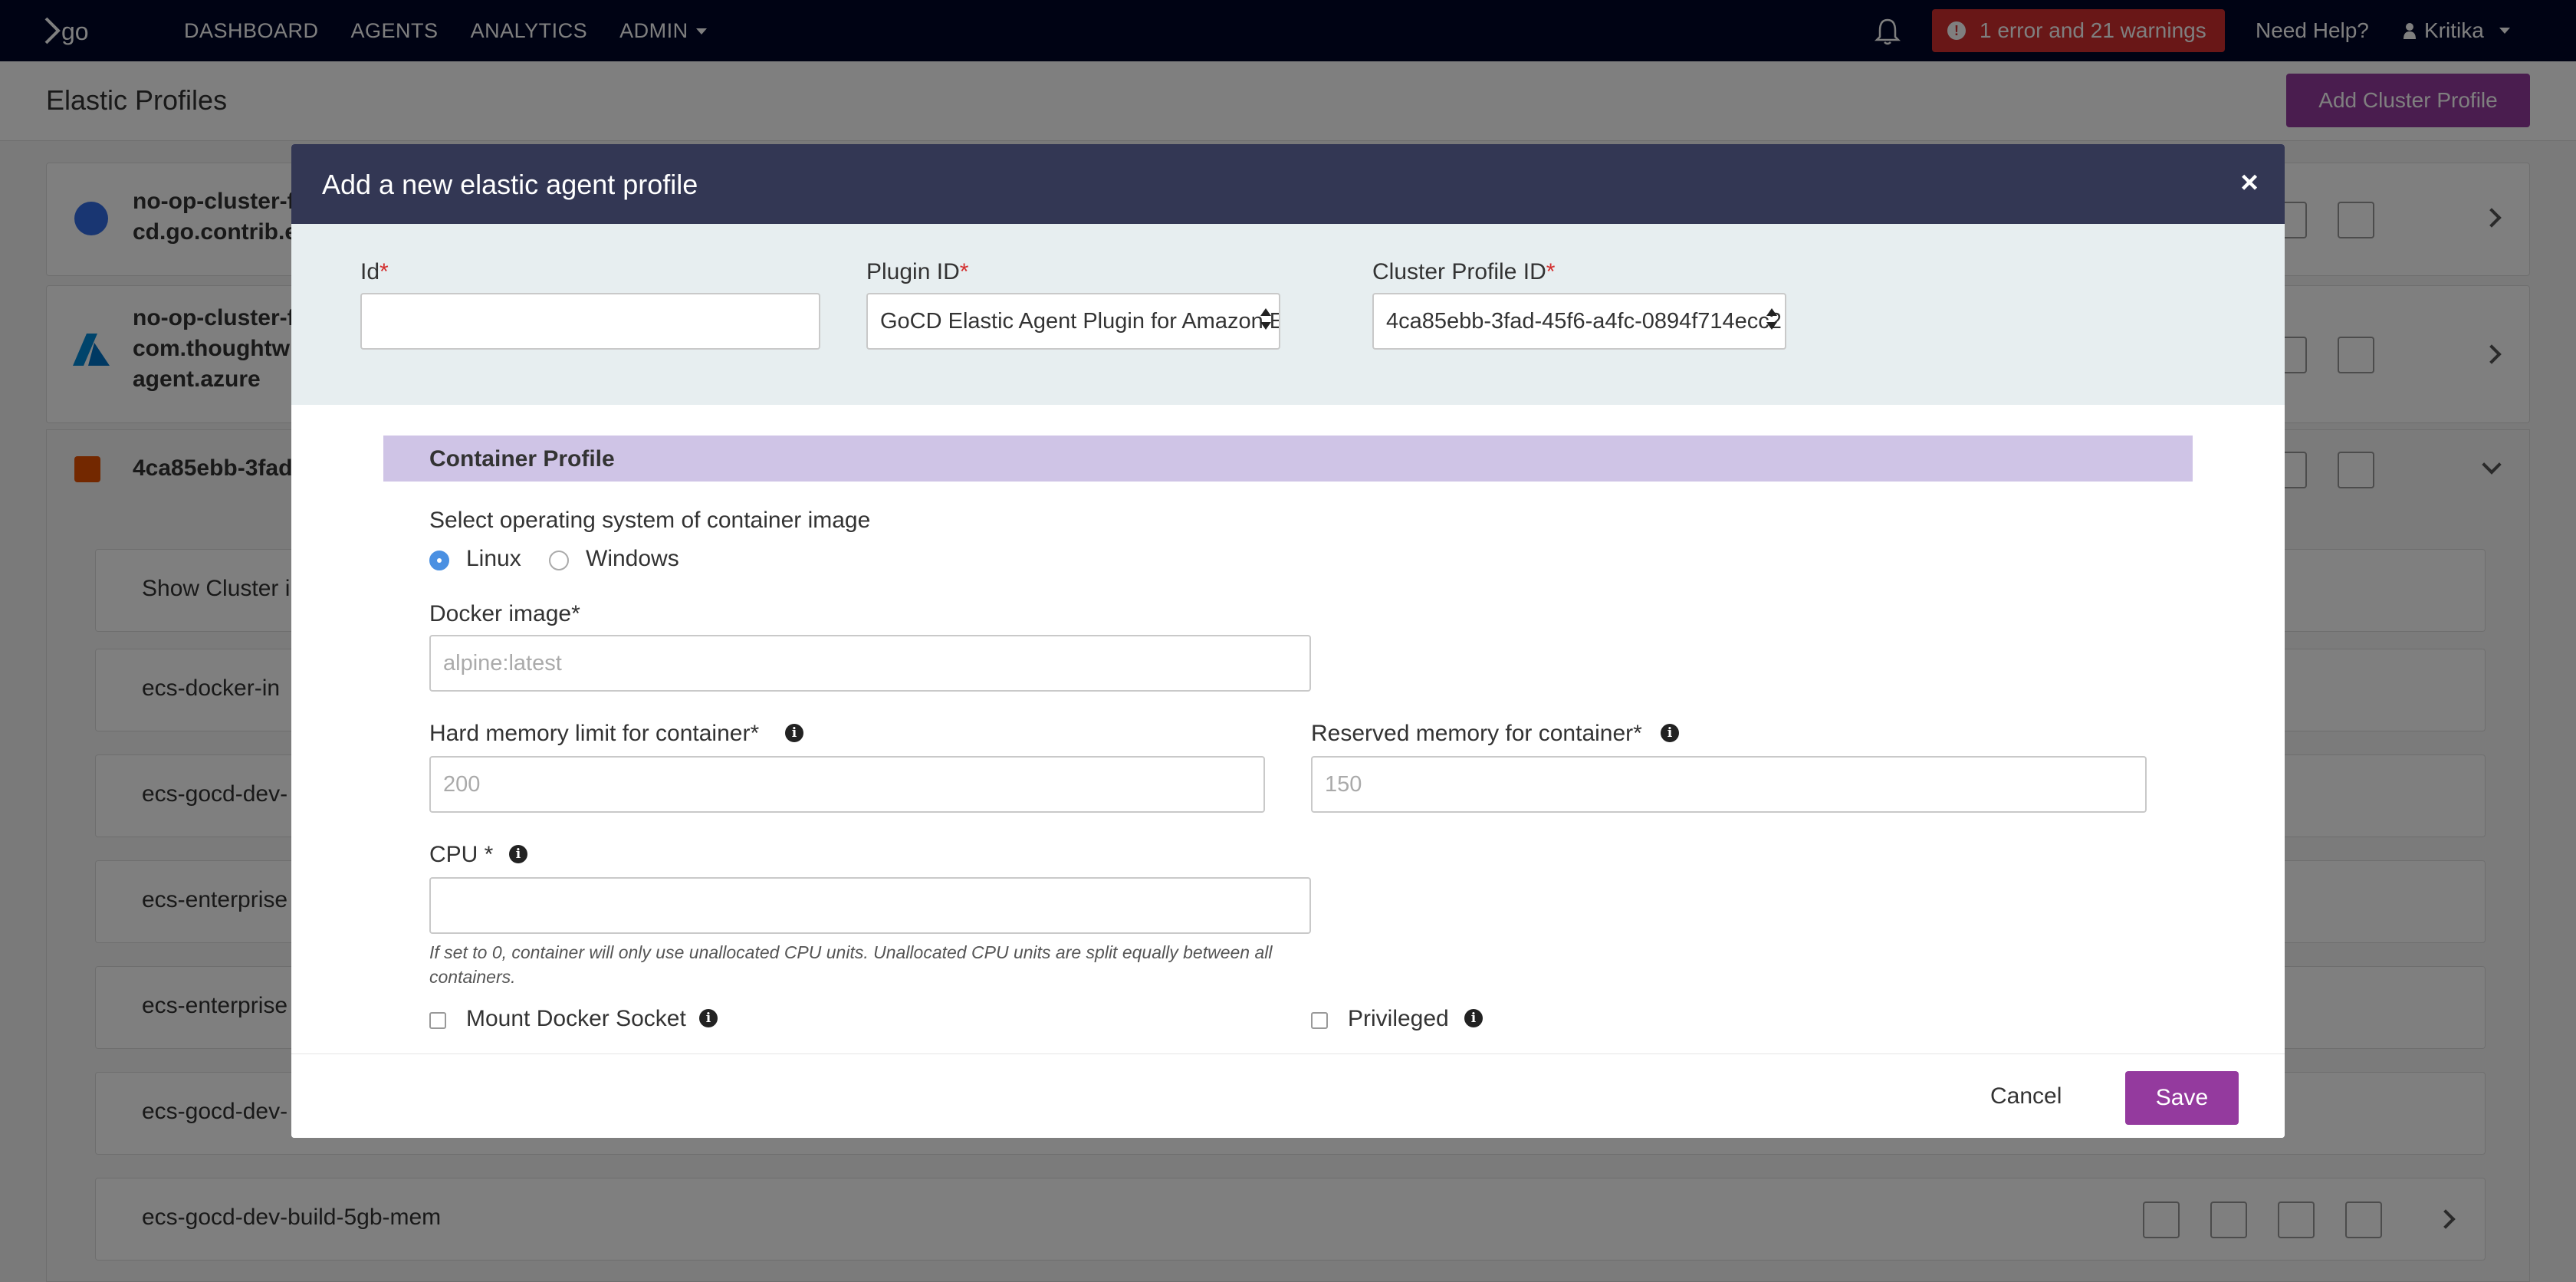  I want to click on plugin-id-label: Plugin ID*, so click(918, 271).